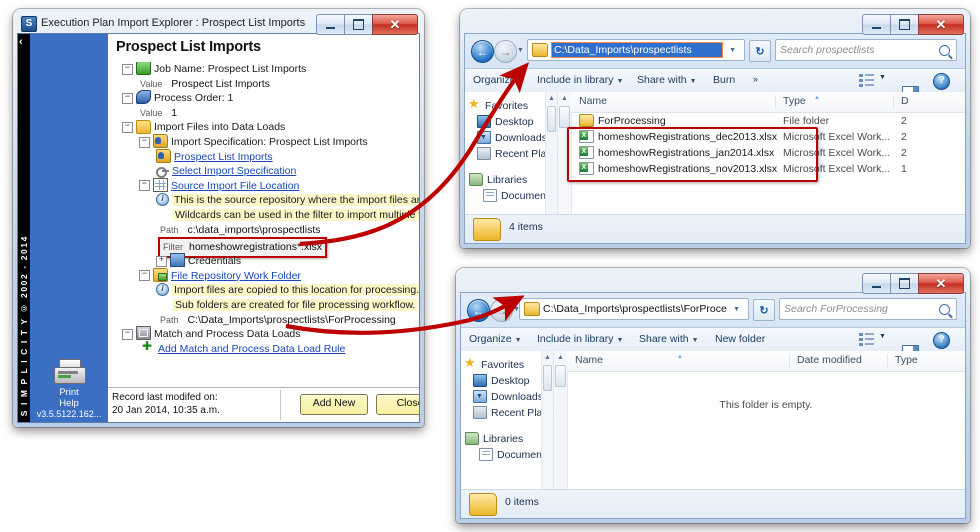 Image resolution: width=980 pixels, height=532 pixels. Describe the element at coordinates (766, 361) in the screenshot. I see `column-headers: Name ▲ Date modified Type` at that location.